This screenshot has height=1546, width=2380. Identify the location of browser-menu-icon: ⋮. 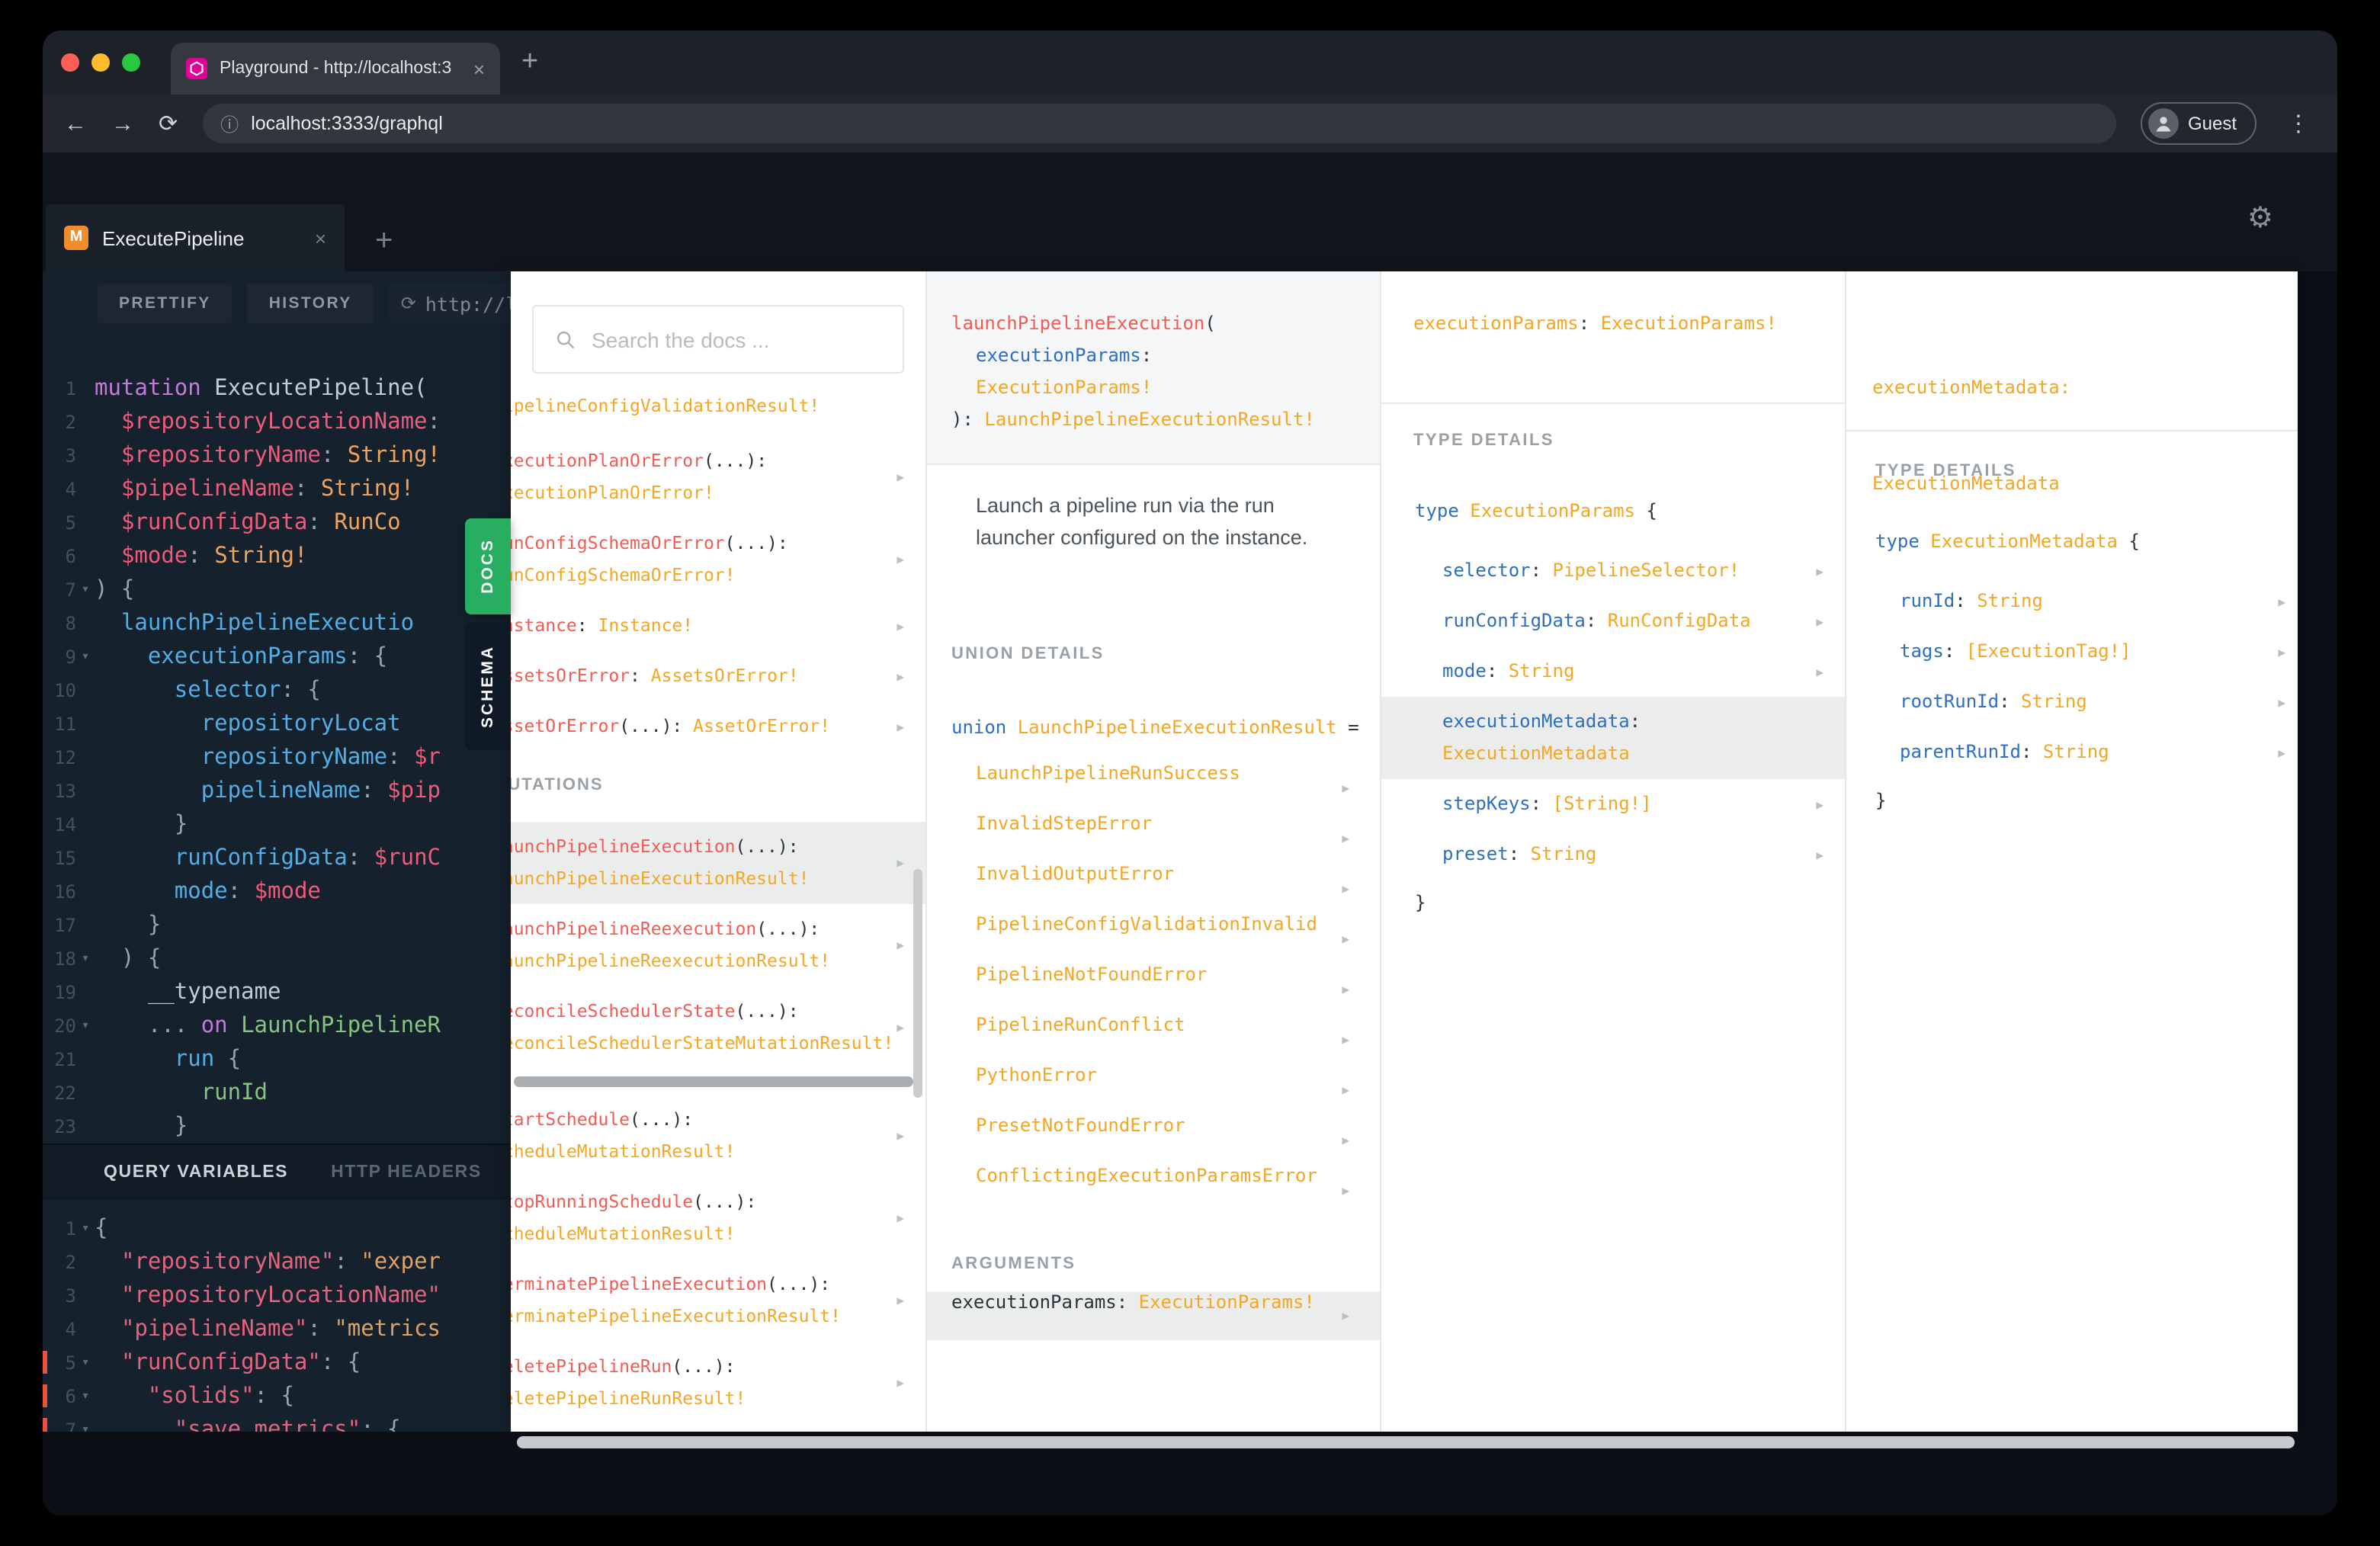
(2298, 123).